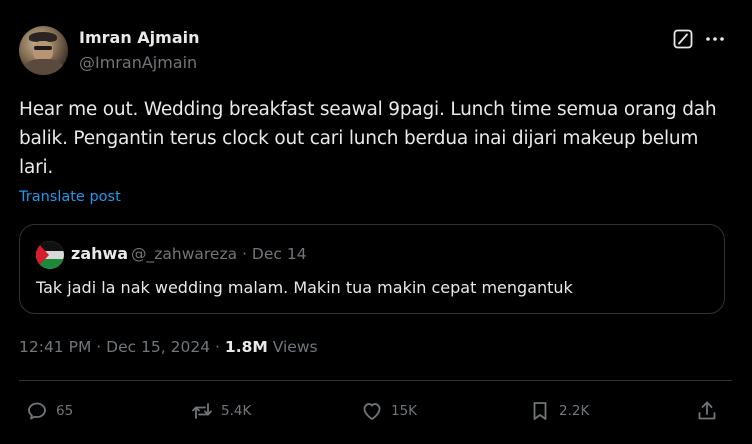  I want to click on quoted-date: Dec 14, so click(279, 254).